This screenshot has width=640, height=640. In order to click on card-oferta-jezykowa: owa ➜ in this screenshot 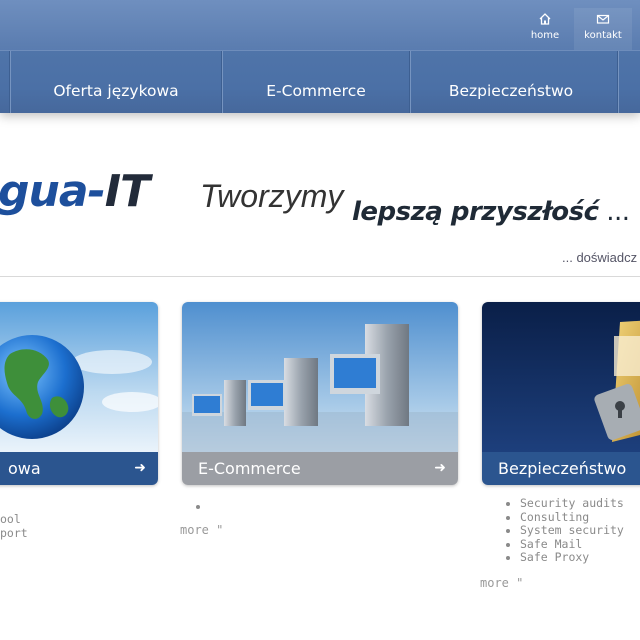, I will do `click(79, 393)`.